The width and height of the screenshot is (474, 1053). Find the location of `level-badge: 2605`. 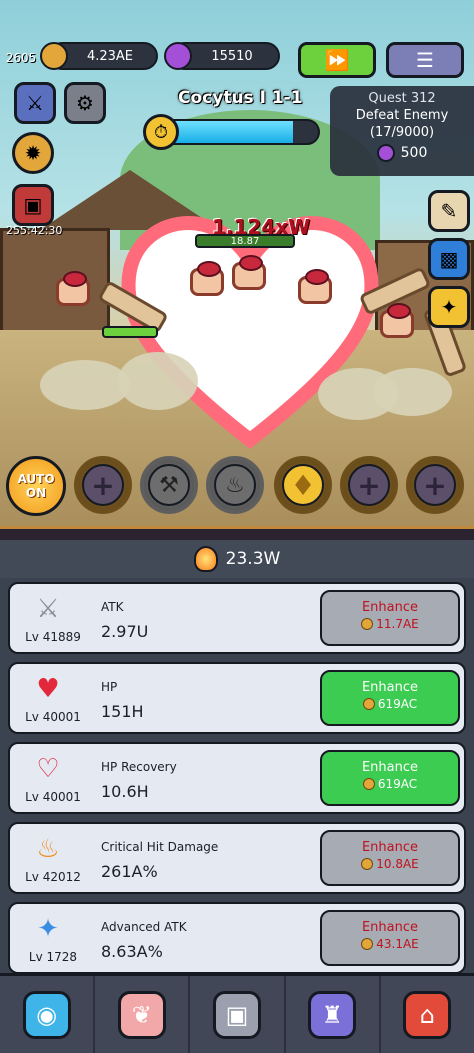

level-badge: 2605 is located at coordinates (21, 58).